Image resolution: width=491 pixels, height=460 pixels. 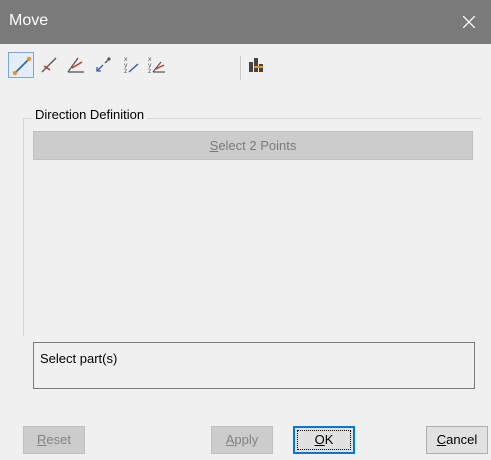 I want to click on reset-button: Reset, so click(x=54, y=440).